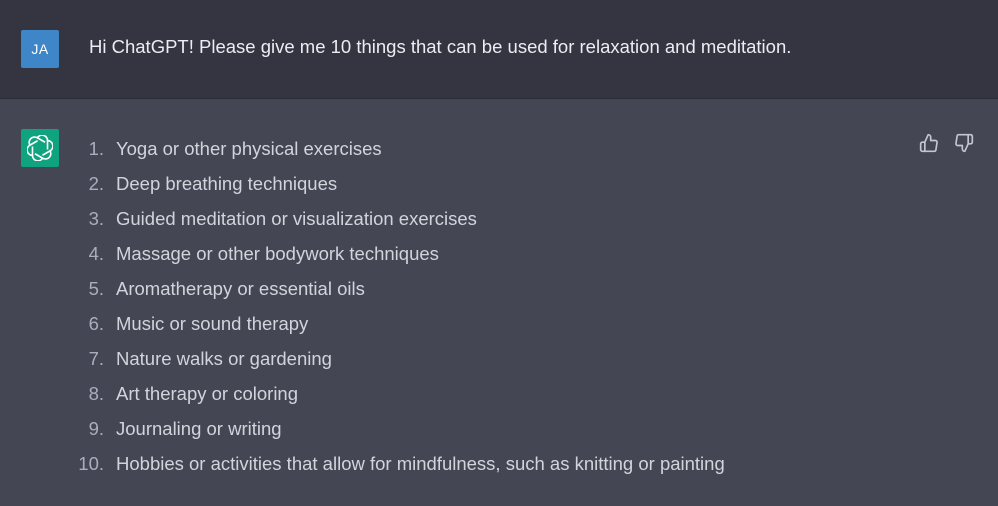 The width and height of the screenshot is (998, 506). I want to click on list-item-text: Journaling or writing, so click(199, 428).